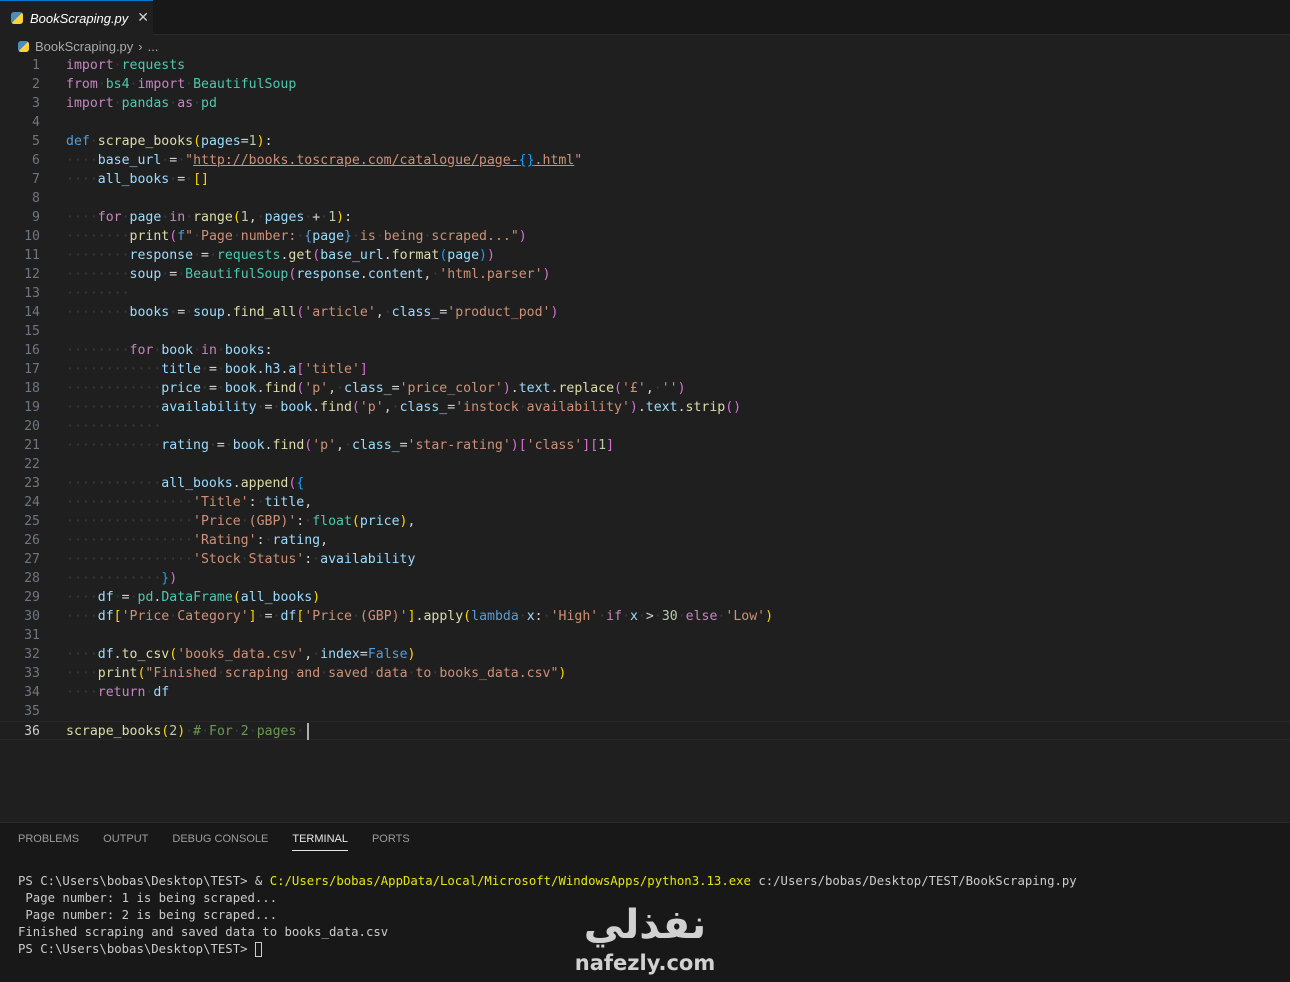  What do you see at coordinates (143, 18) in the screenshot?
I see `close-icon: ✕` at bounding box center [143, 18].